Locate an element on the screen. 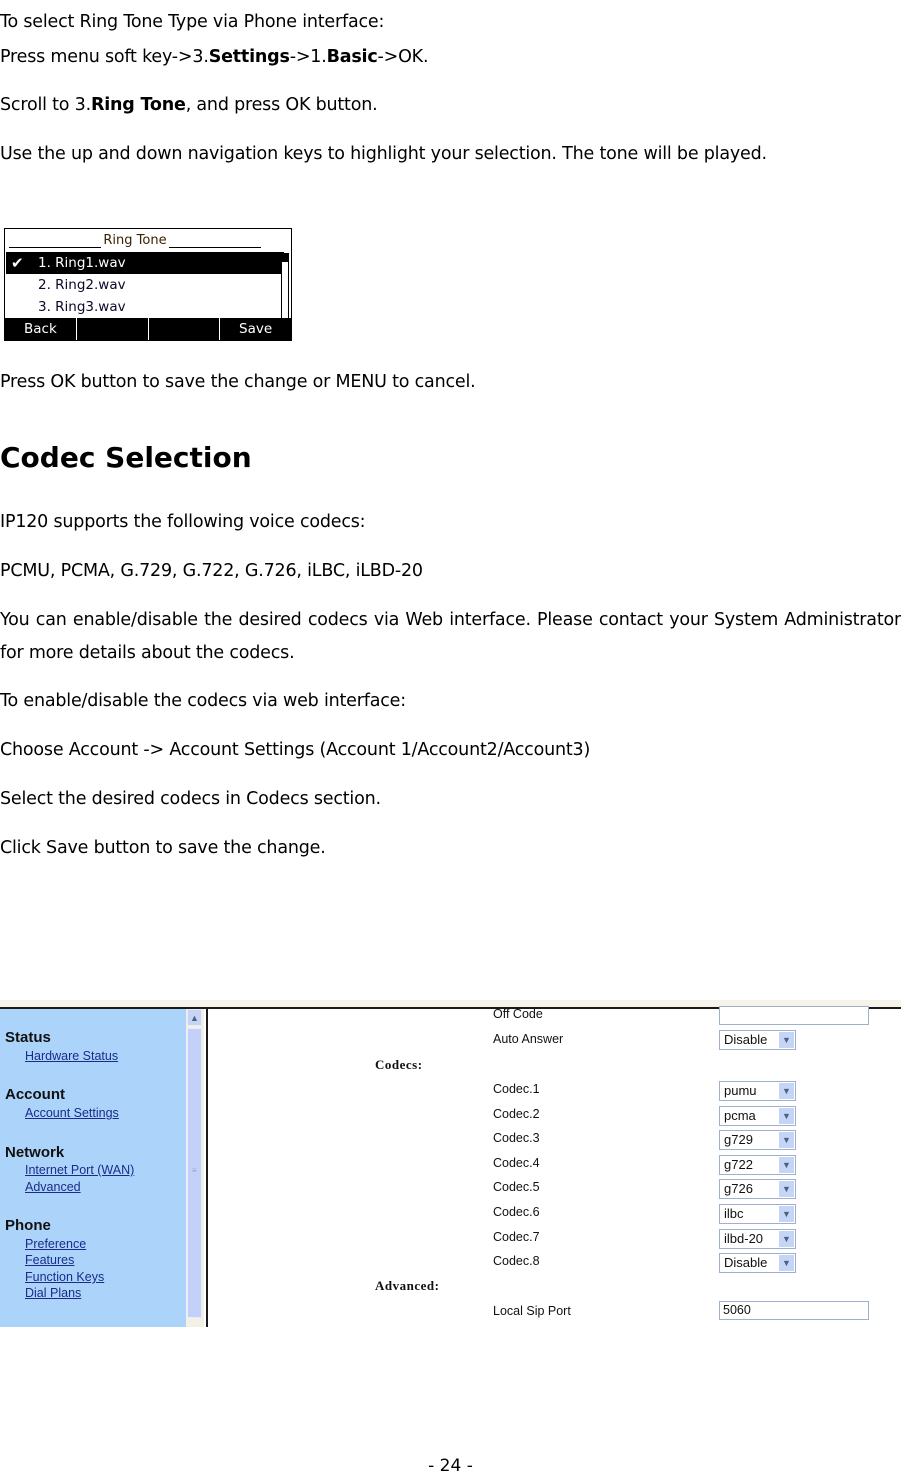  codec-label: Codec.8 is located at coordinates (516, 1261).